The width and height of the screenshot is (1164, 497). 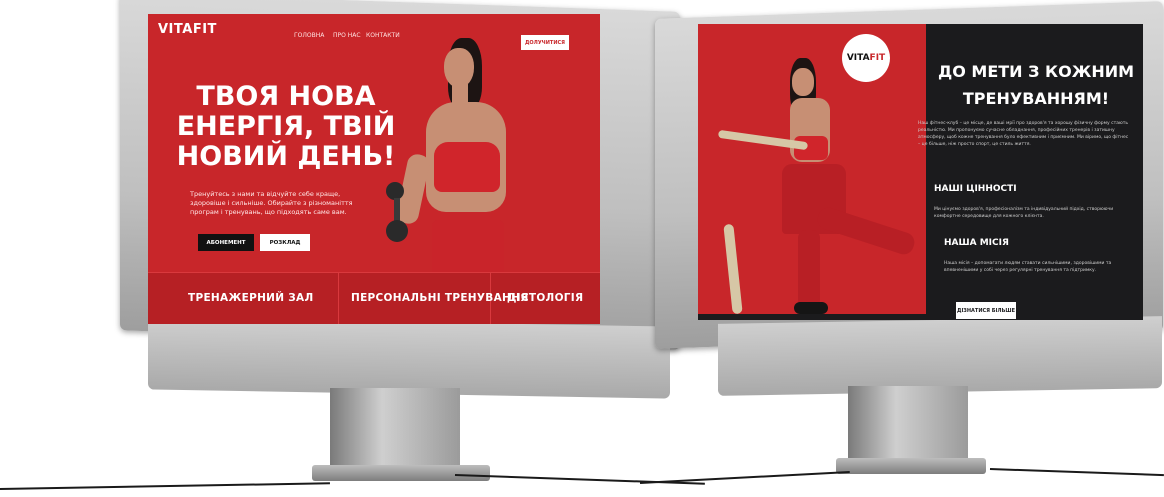 What do you see at coordinates (409, 358) in the screenshot?
I see `left-monitor-chin` at bounding box center [409, 358].